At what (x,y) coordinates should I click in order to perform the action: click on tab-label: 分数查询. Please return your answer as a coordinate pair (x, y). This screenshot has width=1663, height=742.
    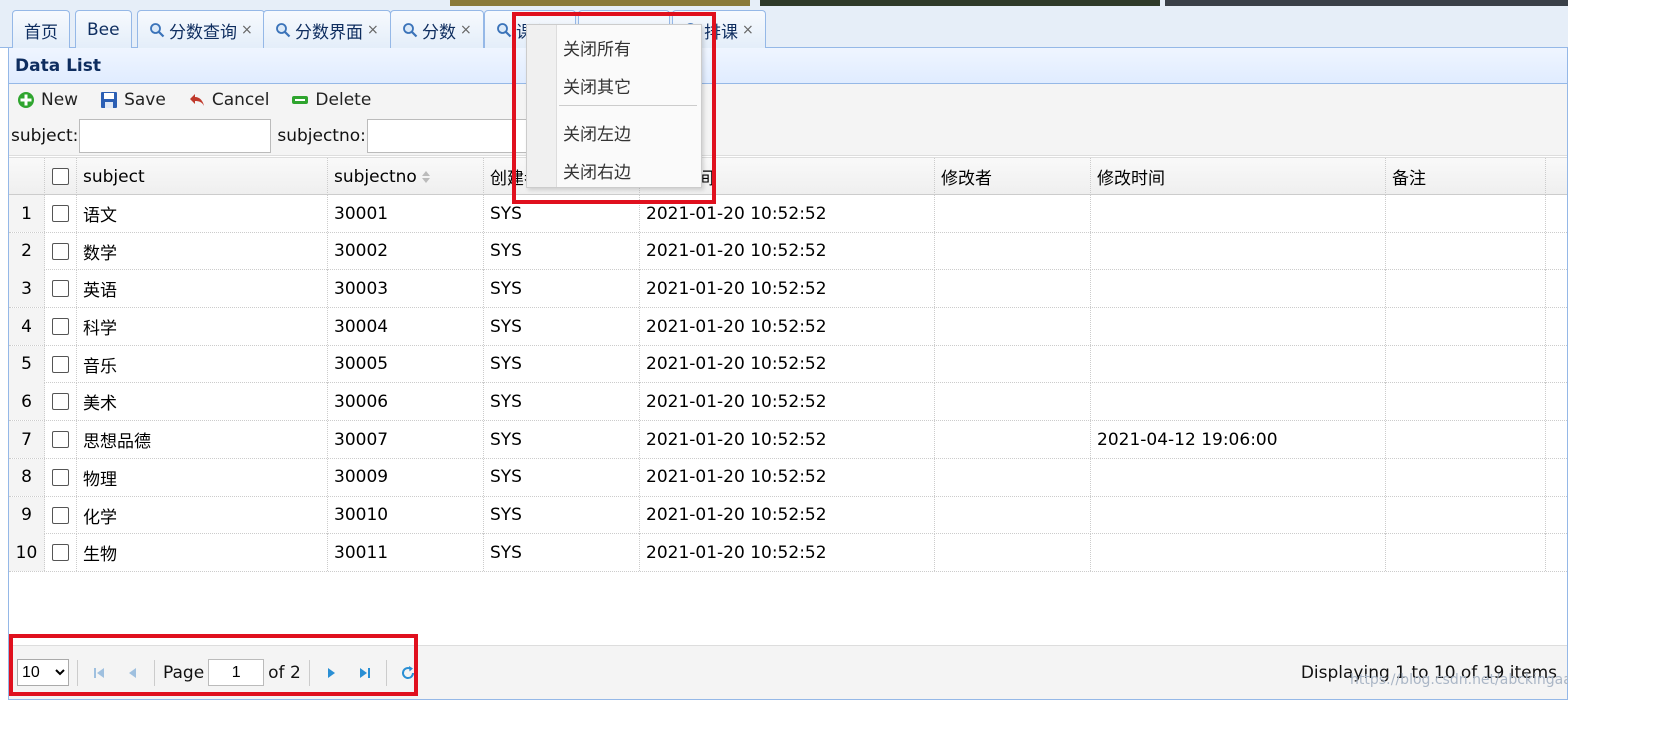
    Looking at the image, I should click on (203, 32).